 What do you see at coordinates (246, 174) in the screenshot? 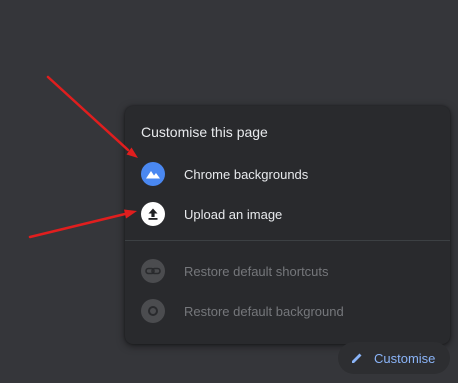
I see `chrome-backgrounds-label: Chrome backgrounds` at bounding box center [246, 174].